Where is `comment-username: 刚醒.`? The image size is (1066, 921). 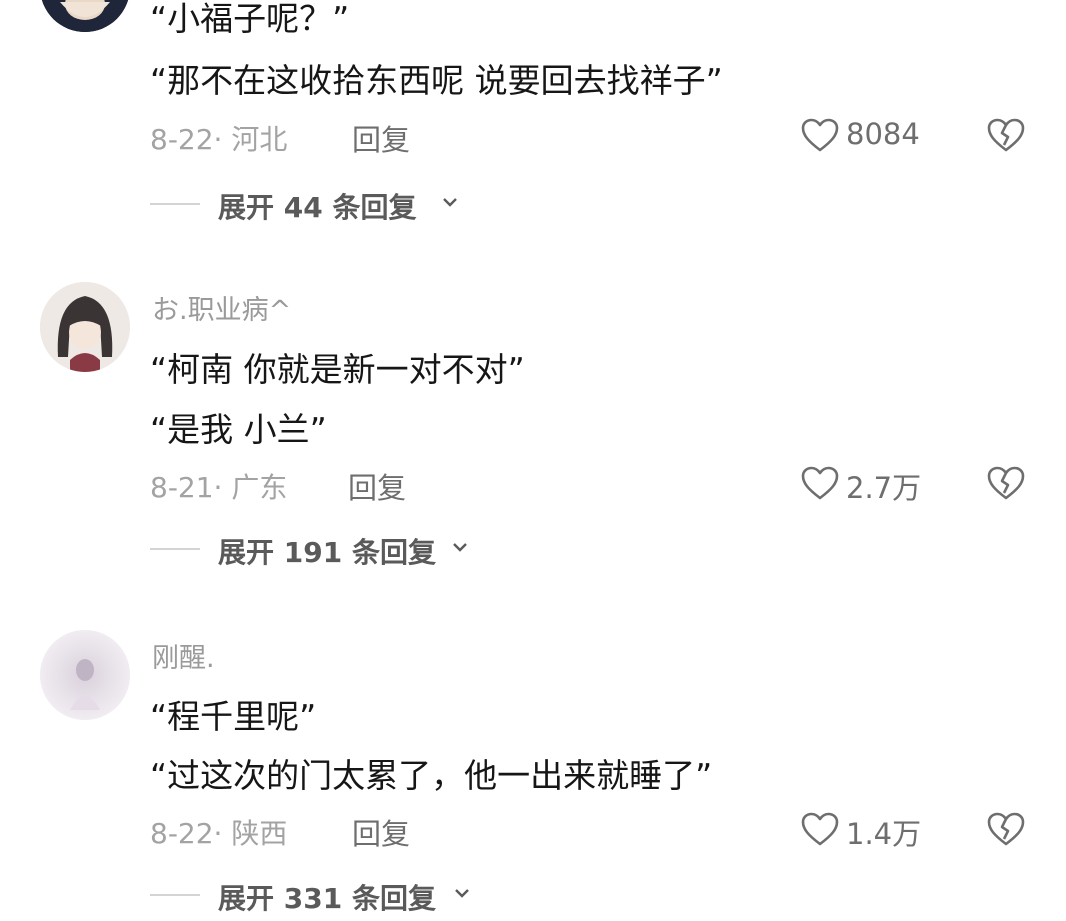
comment-username: 刚醒. is located at coordinates (183, 655).